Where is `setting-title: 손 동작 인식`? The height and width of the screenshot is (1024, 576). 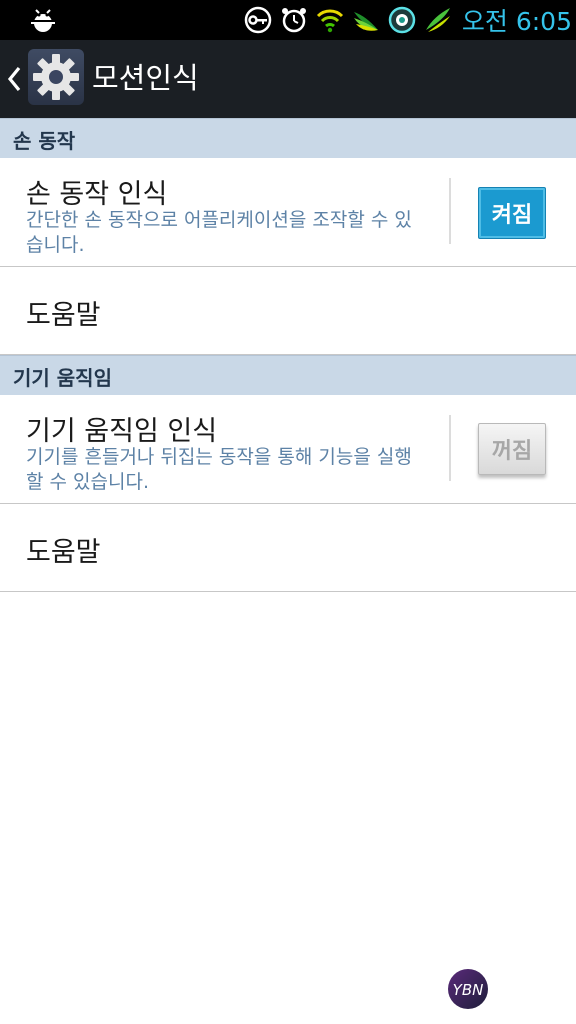
setting-title: 손 동작 인식 is located at coordinates (97, 194).